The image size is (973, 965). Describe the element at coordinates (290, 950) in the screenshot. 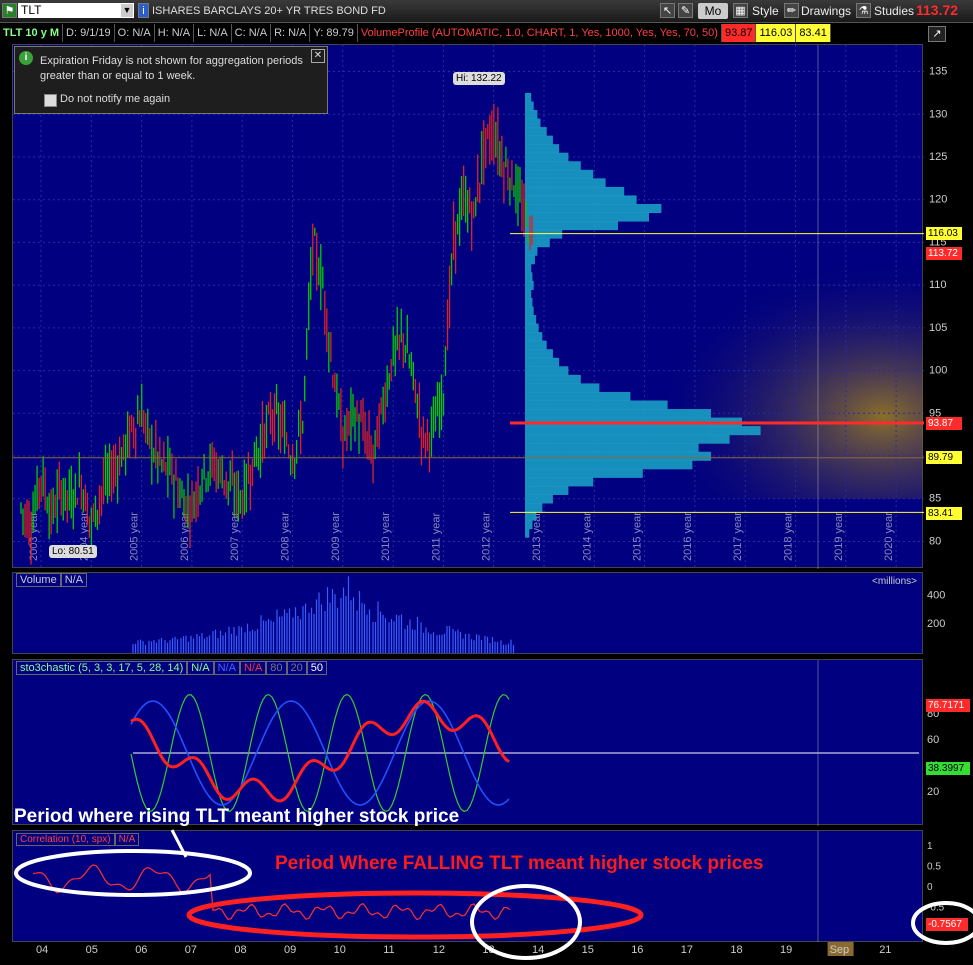

I see `time-tick: 09` at that location.